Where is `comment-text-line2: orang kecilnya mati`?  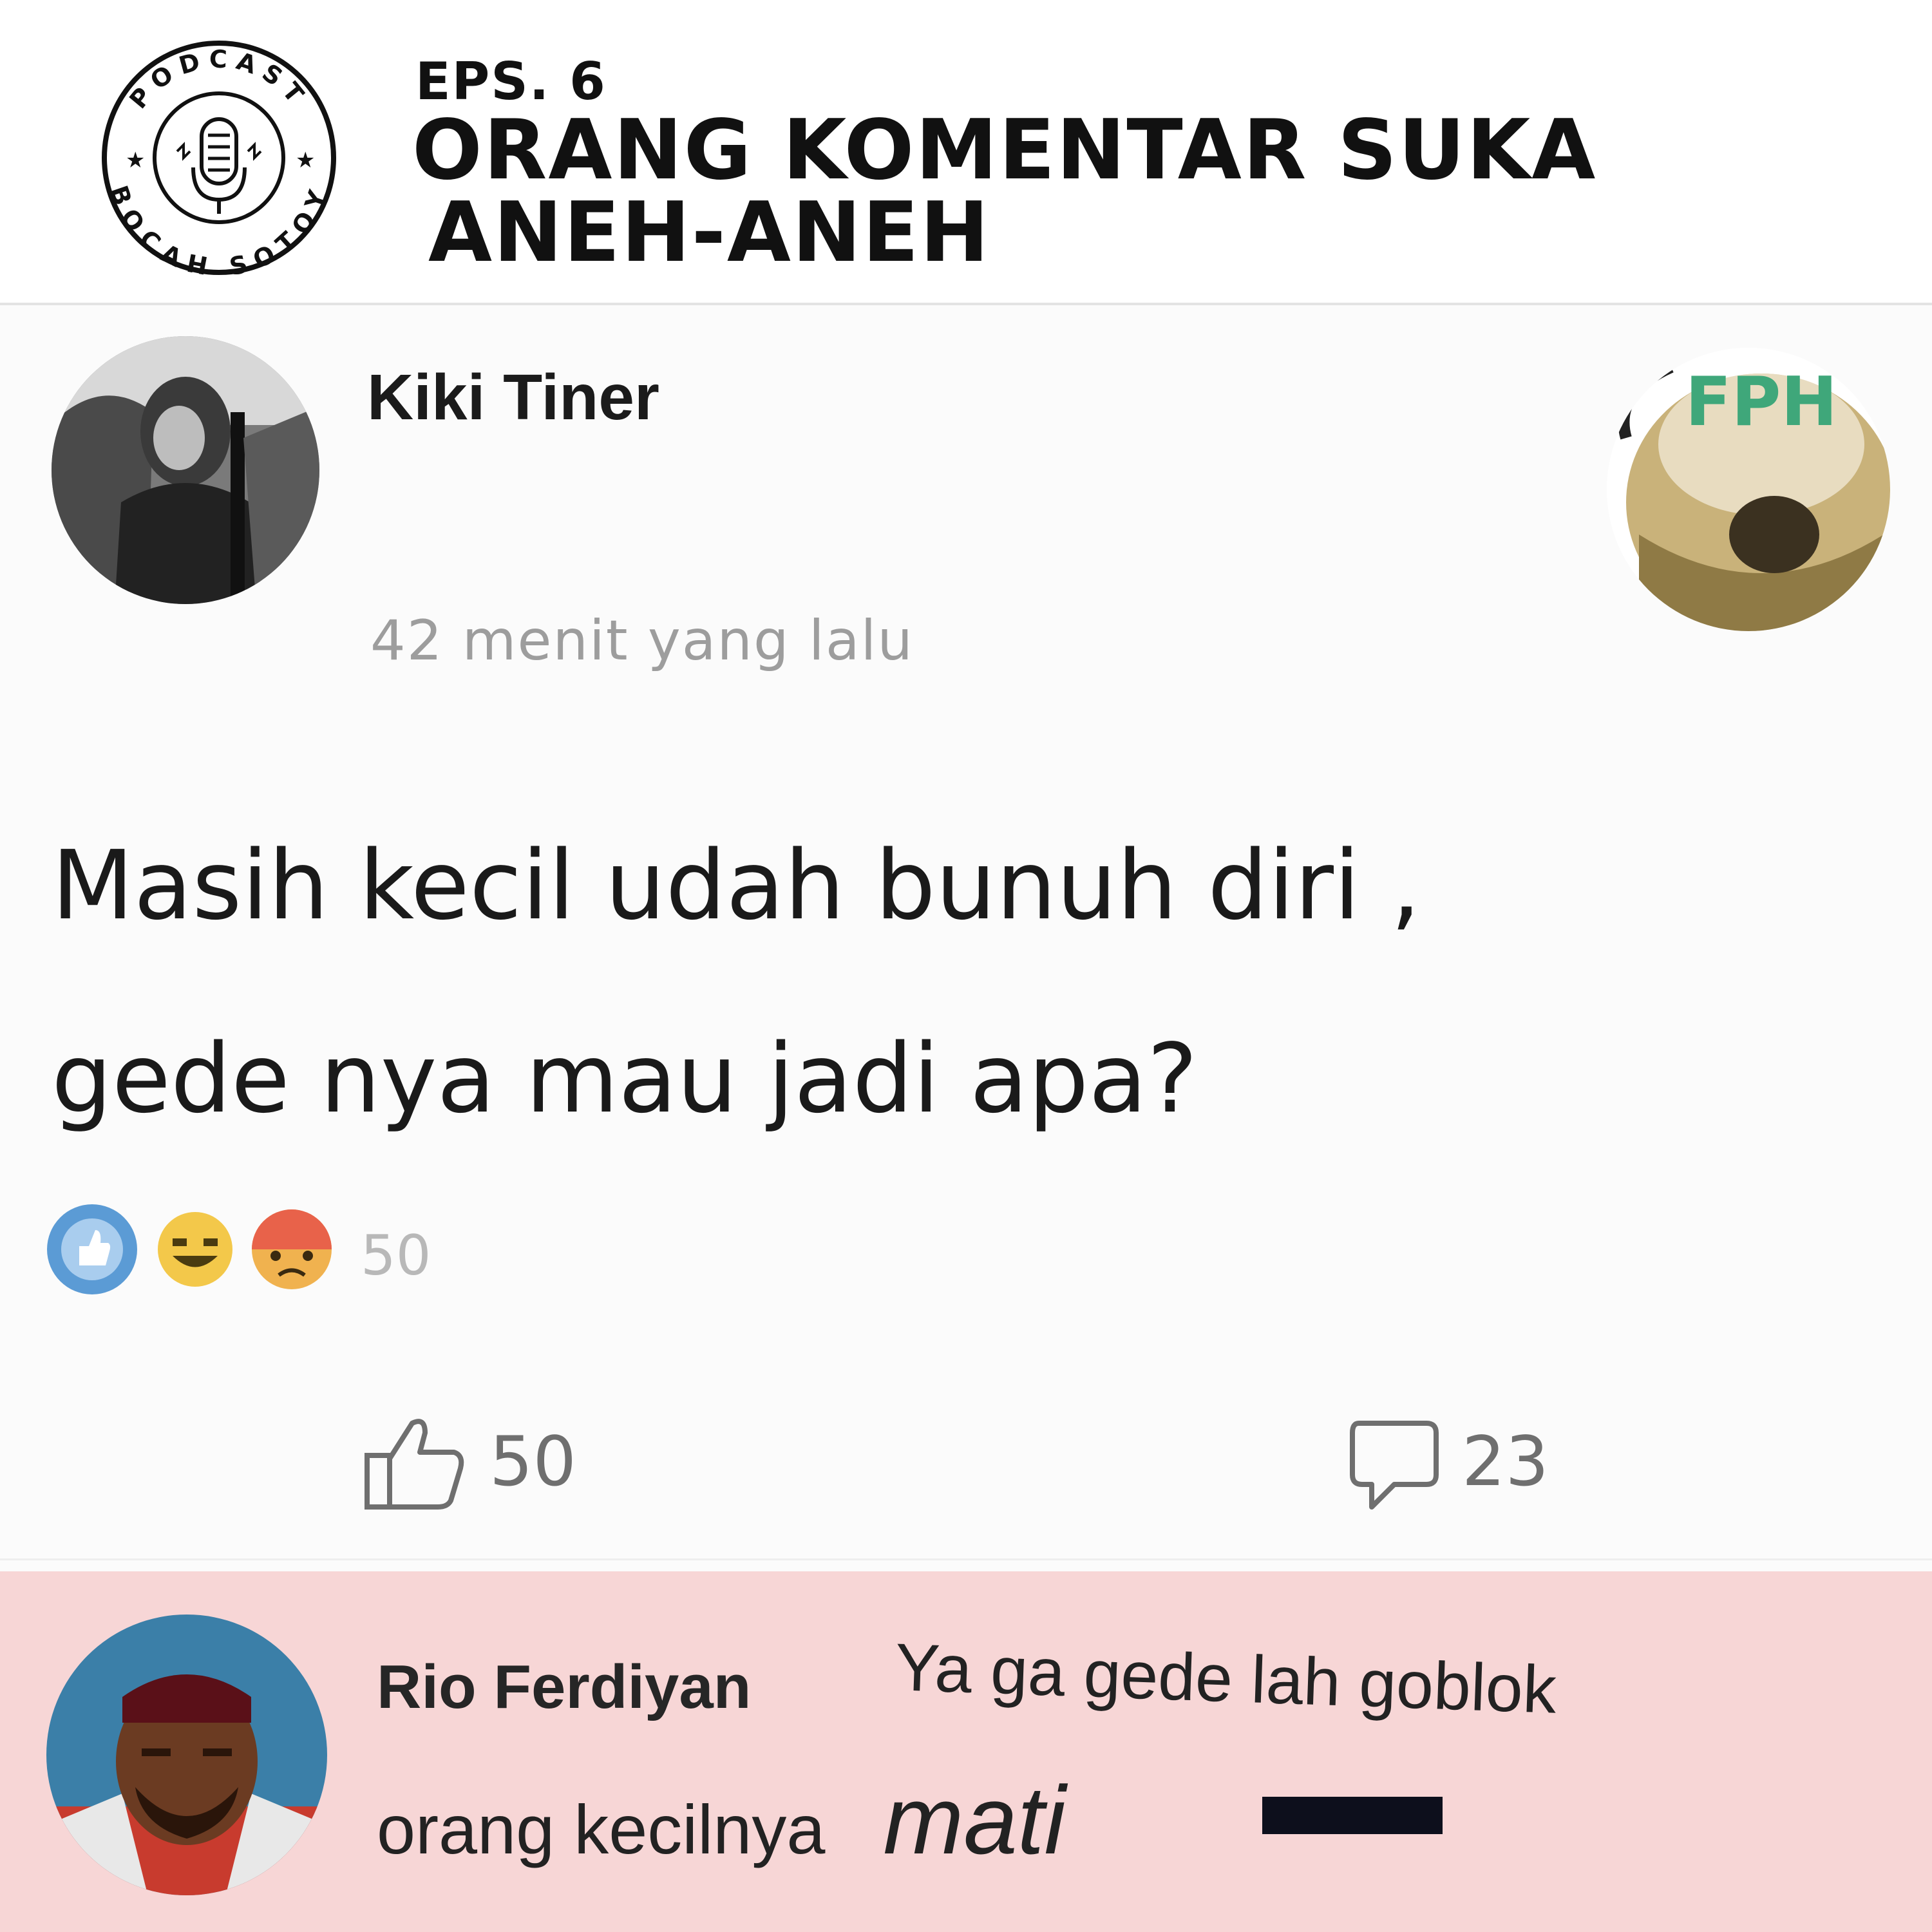
comment-text-line2: orang kecilnya mati is located at coordinates (721, 1820).